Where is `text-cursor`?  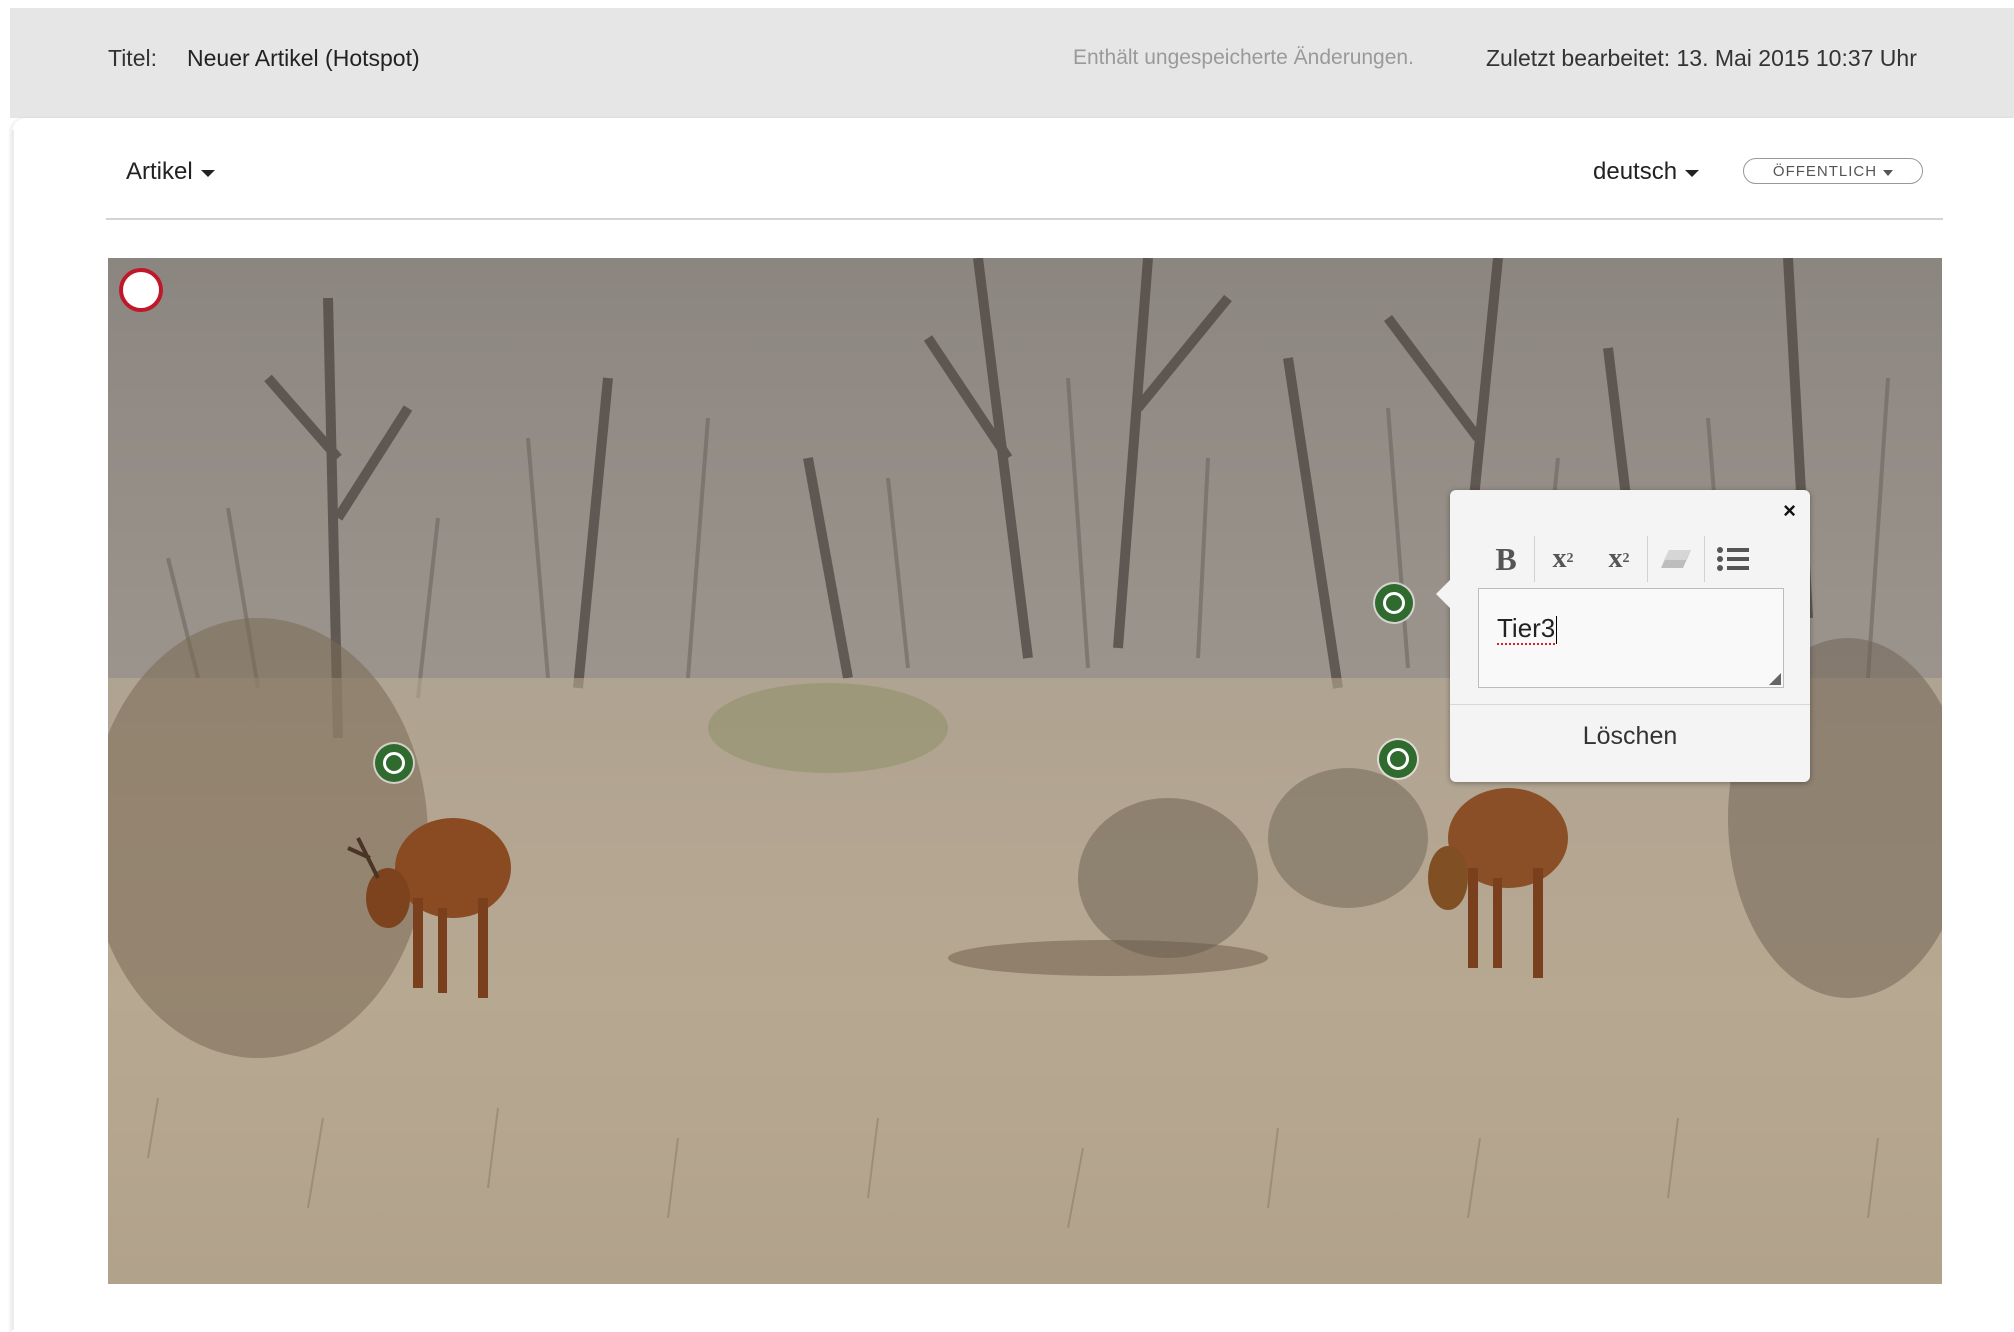 text-cursor is located at coordinates (1557, 630).